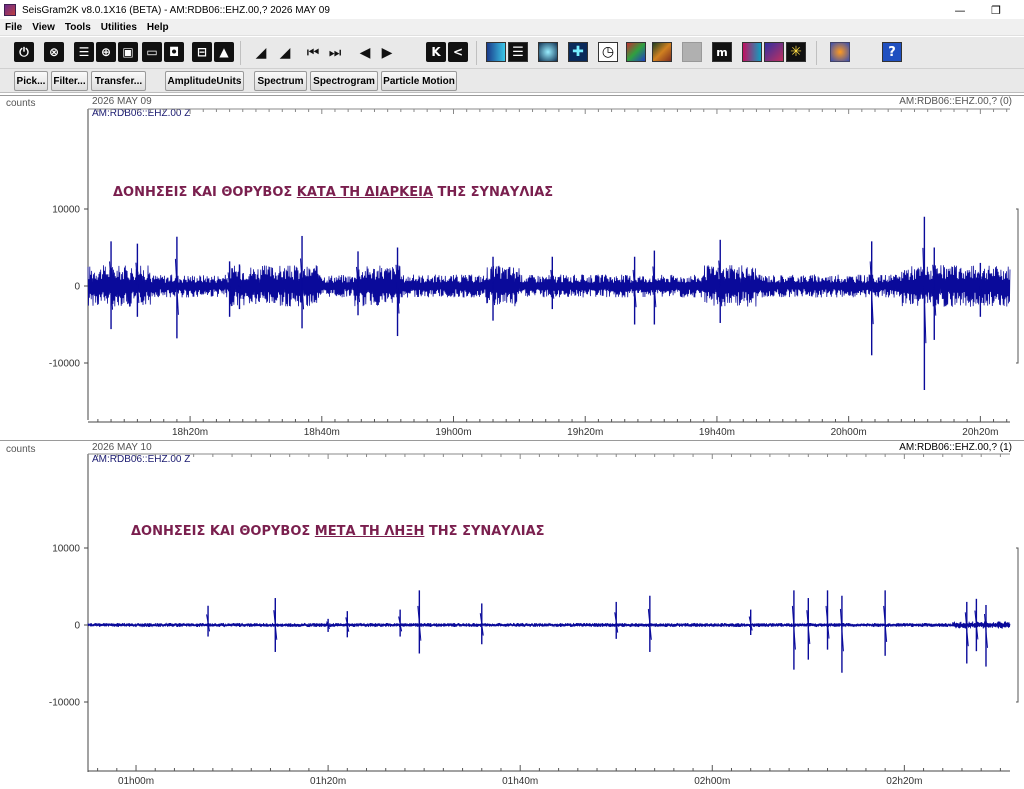  I want to click on x-tick-label: 19h00m, so click(453, 432).